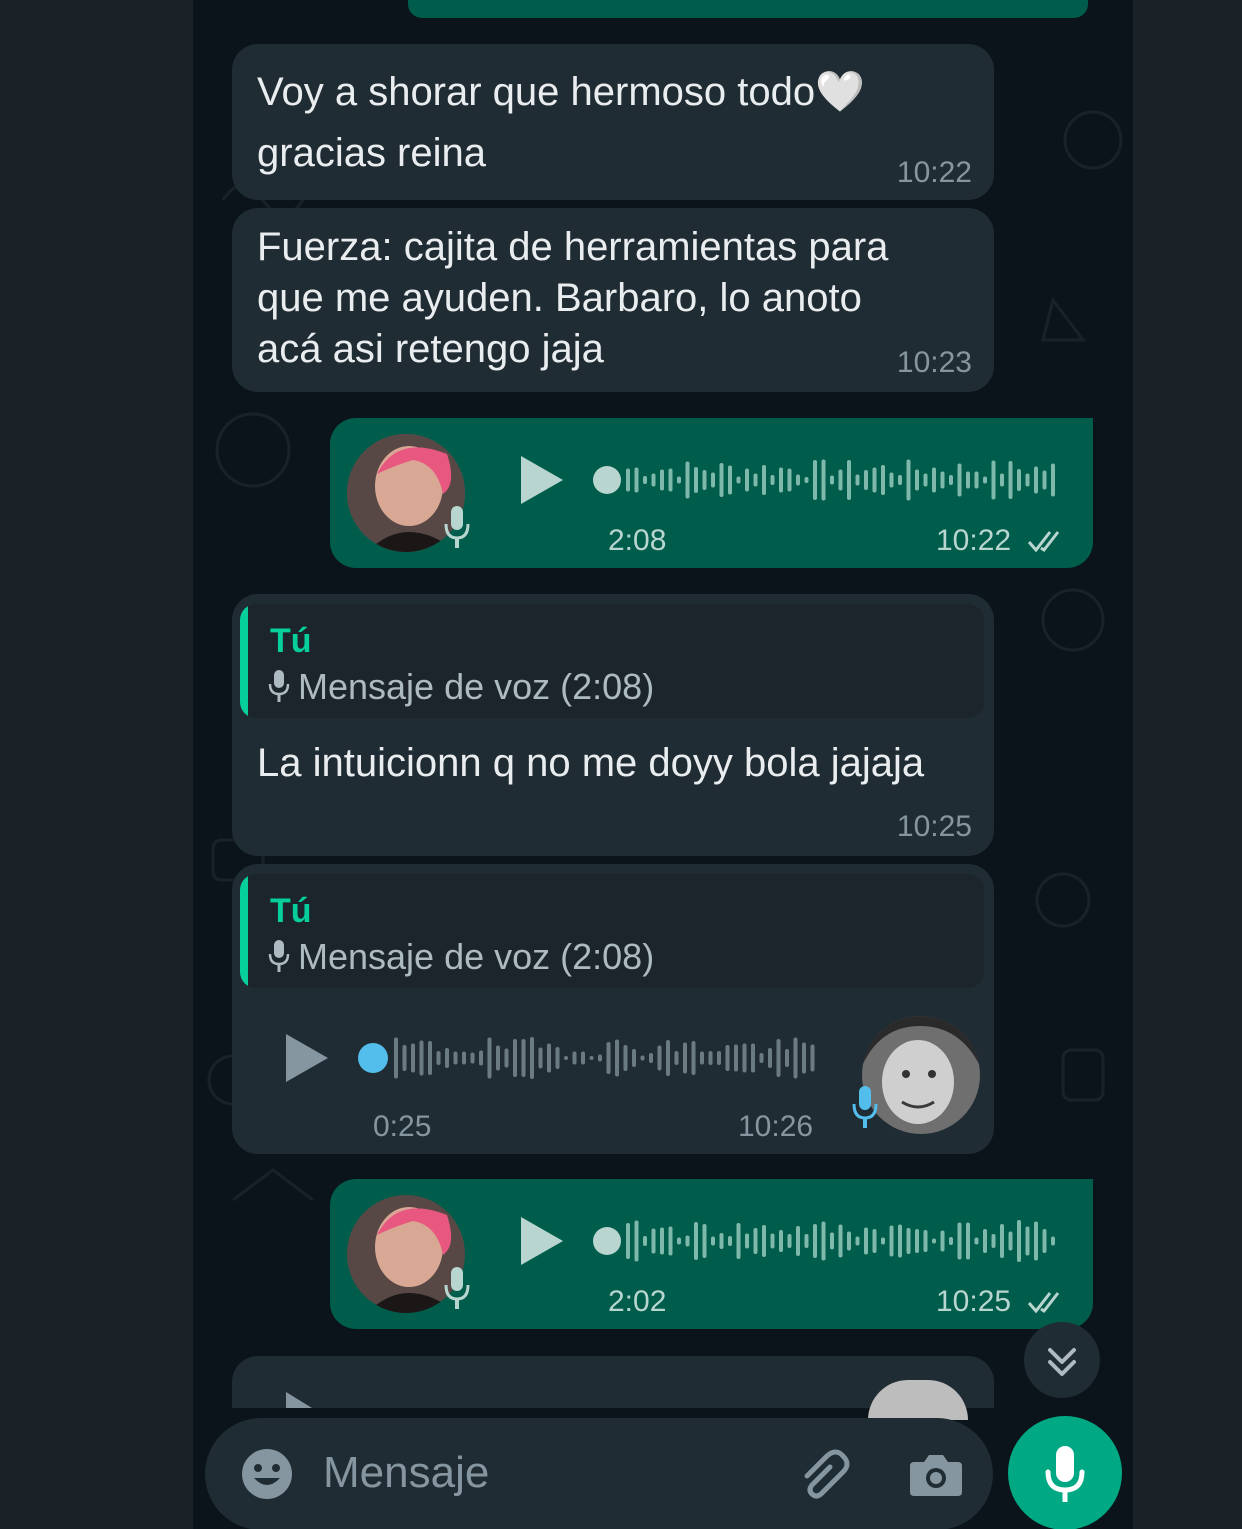 This screenshot has height=1529, width=1242. I want to click on chevron-double-down-icon, so click(1062, 1362).